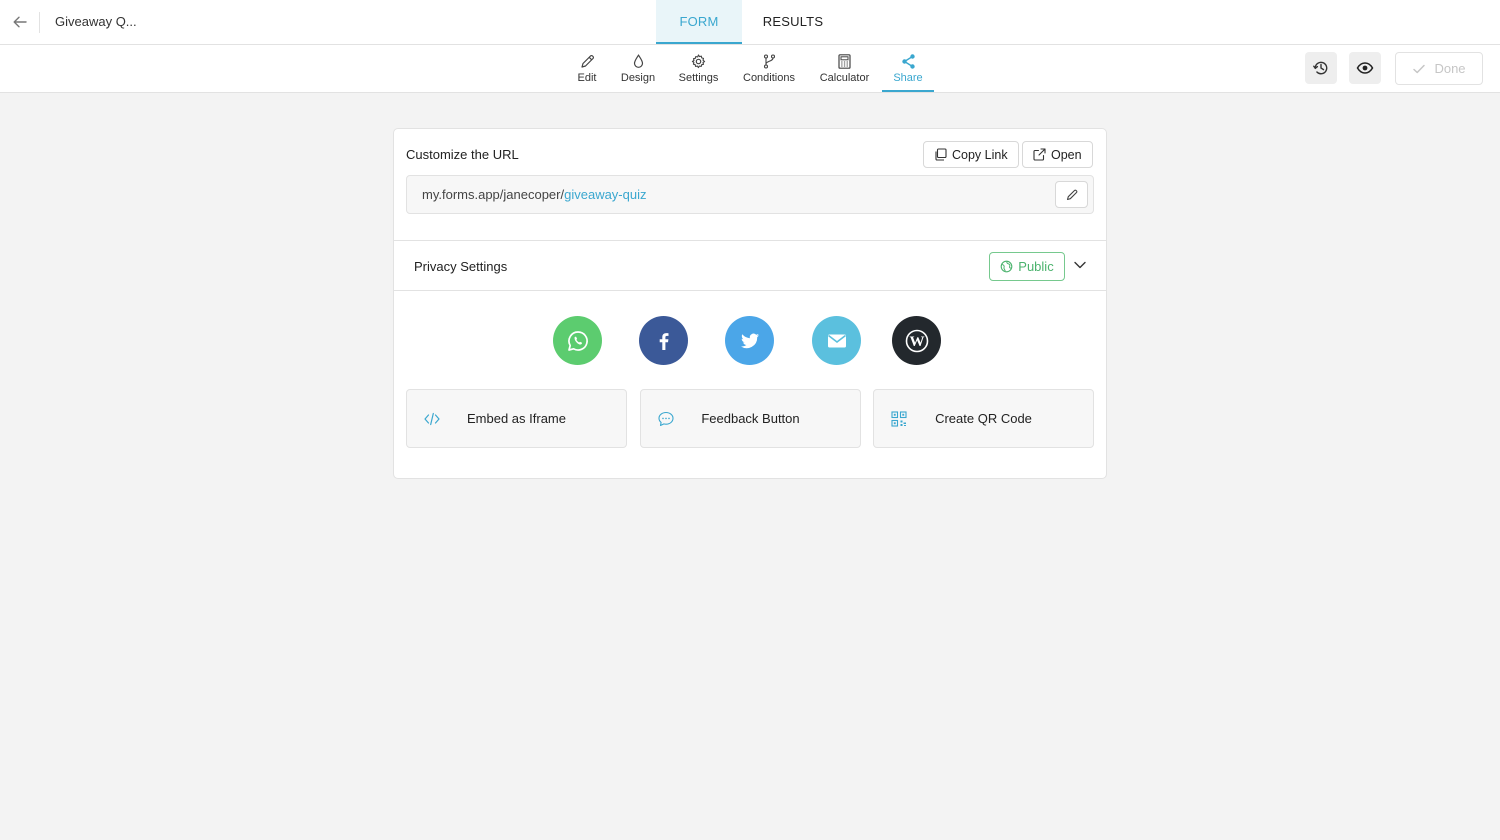 The height and width of the screenshot is (840, 1500). I want to click on share-wordpress-button: W, so click(916, 340).